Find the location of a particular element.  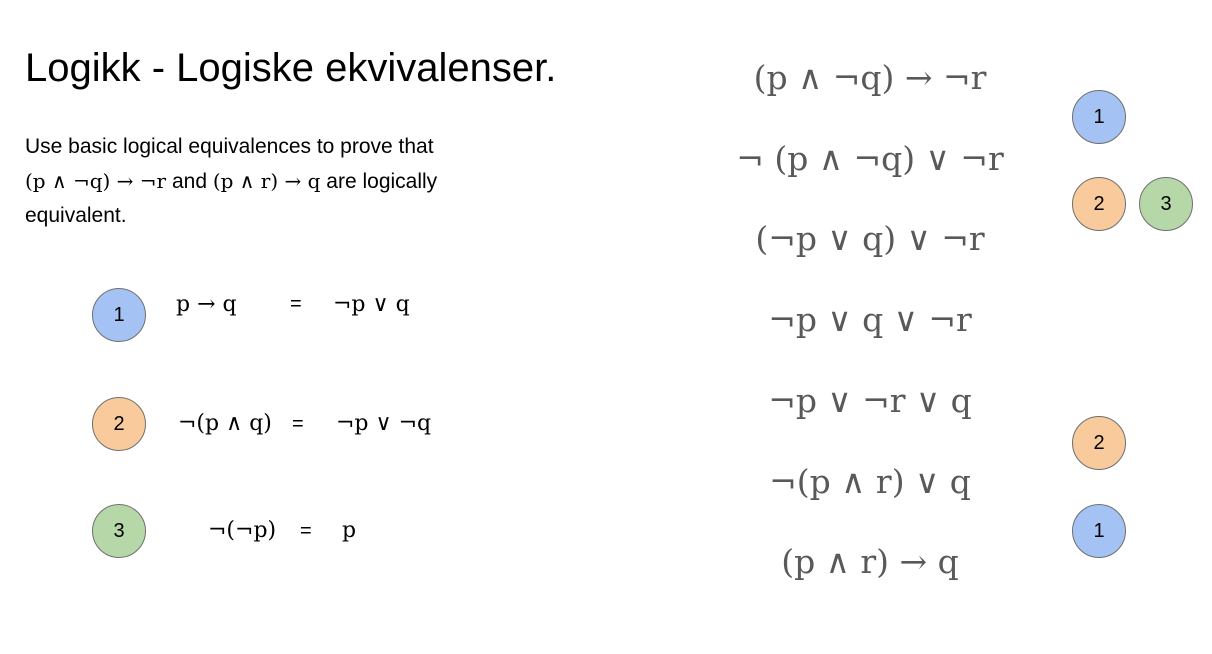

expression-a: (p ∧ ¬q) → ¬r is located at coordinates (96, 181).